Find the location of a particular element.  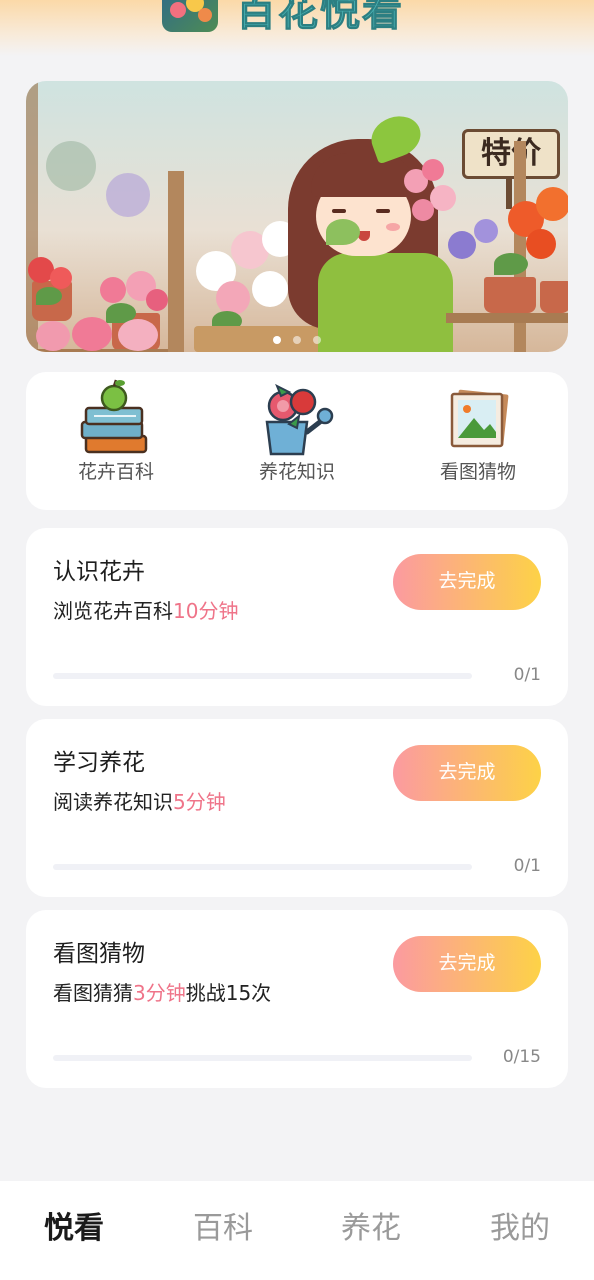

tab-mine: 我的 is located at coordinates (520, 1229).